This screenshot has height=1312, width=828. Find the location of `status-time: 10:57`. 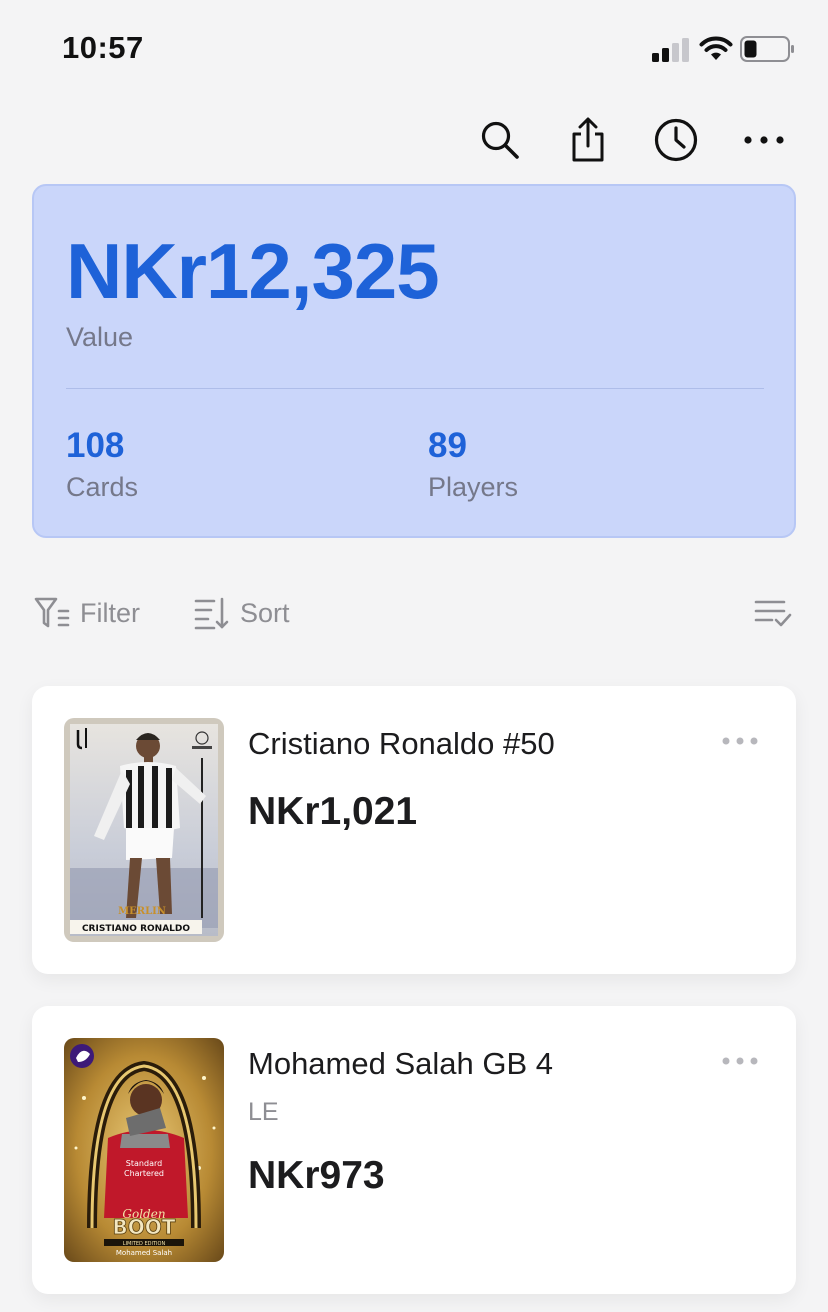

status-time: 10:57 is located at coordinates (103, 47).